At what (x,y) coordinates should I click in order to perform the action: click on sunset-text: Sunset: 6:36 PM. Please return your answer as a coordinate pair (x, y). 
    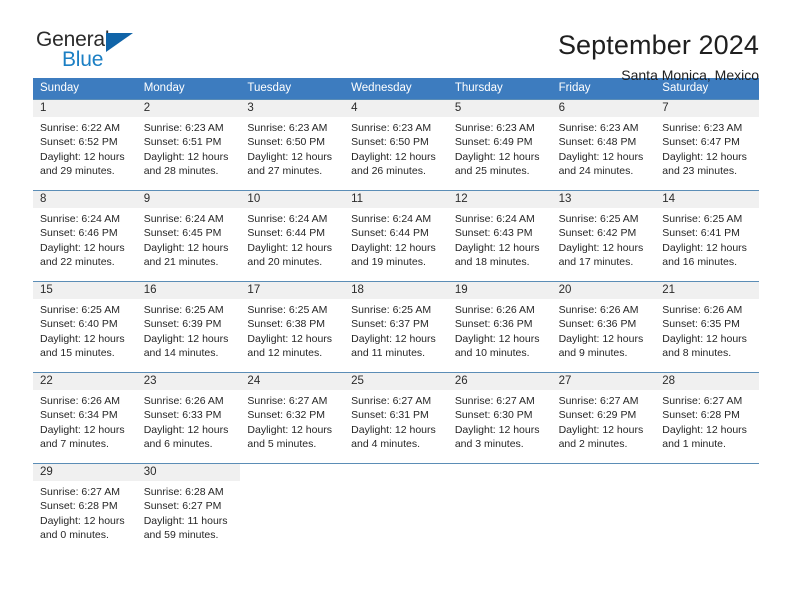
    Looking at the image, I should click on (493, 324).